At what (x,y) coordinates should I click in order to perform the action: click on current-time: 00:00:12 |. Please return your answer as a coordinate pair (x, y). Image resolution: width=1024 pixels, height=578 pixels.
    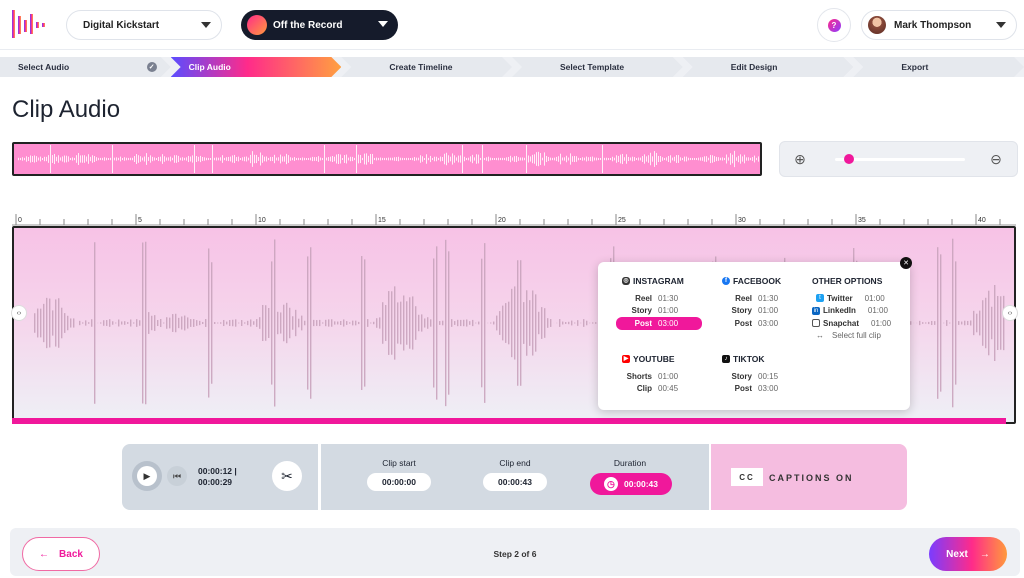
    Looking at the image, I should click on (217, 471).